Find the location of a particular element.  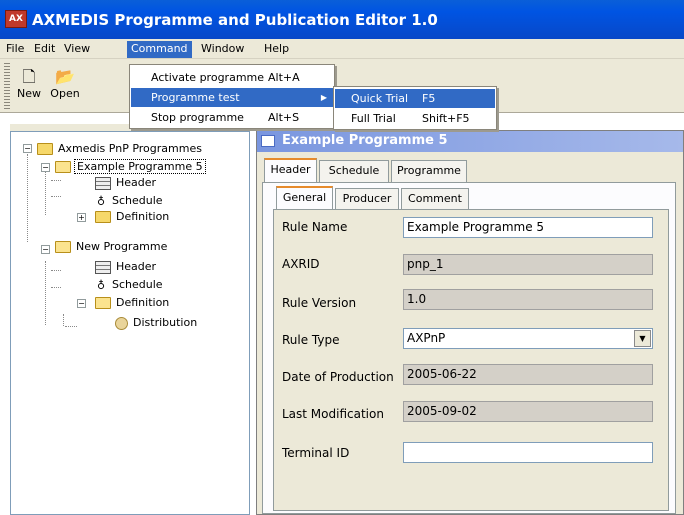

last-modification-field: 2005-09-02 is located at coordinates (528, 411).